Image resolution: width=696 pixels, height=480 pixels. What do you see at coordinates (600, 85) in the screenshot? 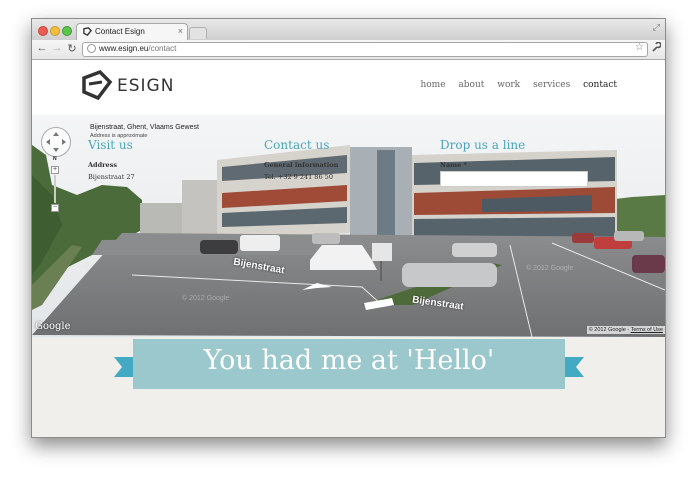
I see `nav-contact: contact` at bounding box center [600, 85].